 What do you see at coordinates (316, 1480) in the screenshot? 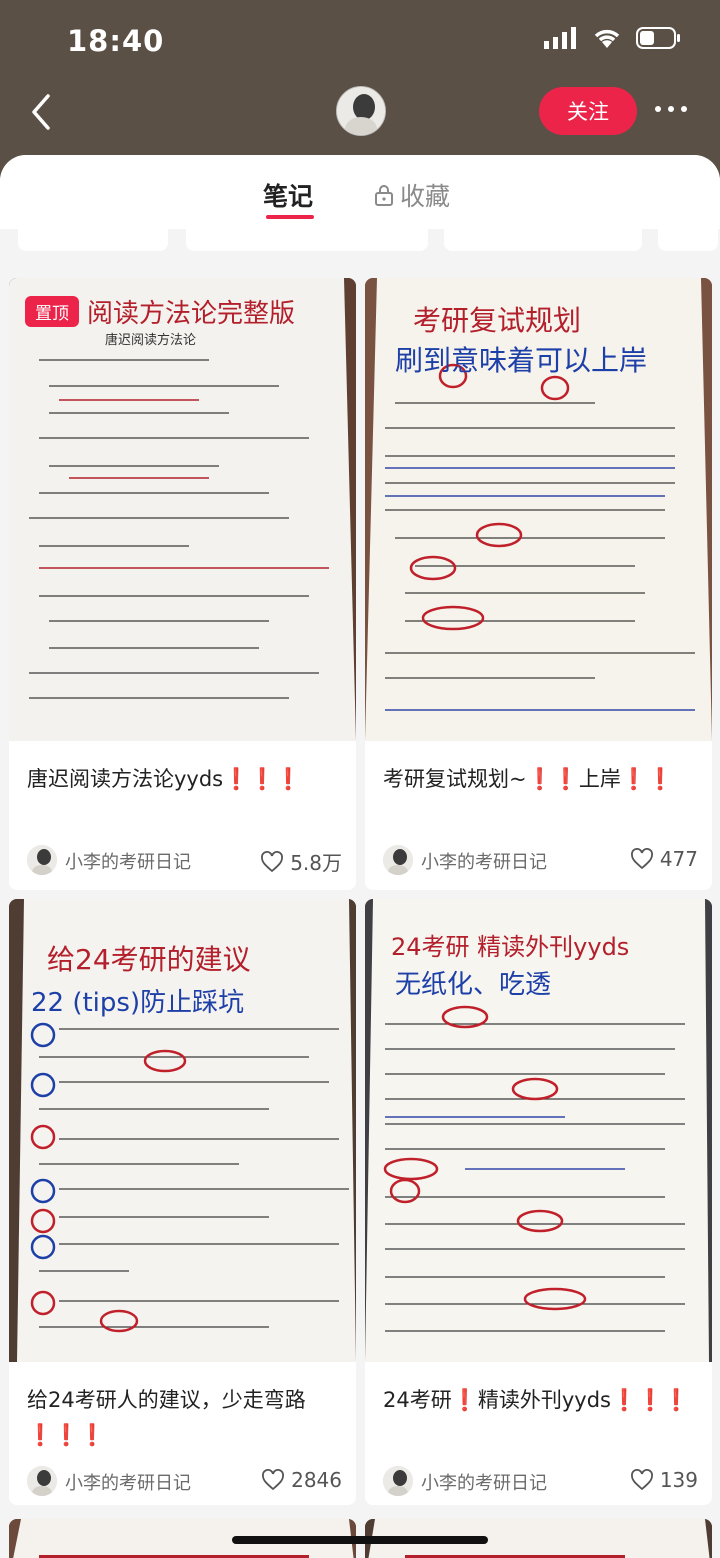
I see `like-count: 2846` at bounding box center [316, 1480].